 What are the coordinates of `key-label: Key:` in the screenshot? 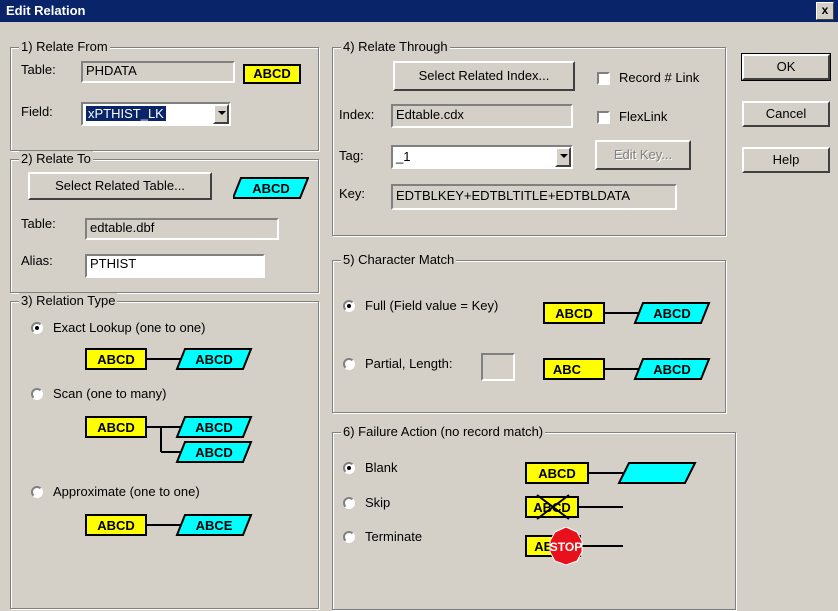 It's located at (352, 193).